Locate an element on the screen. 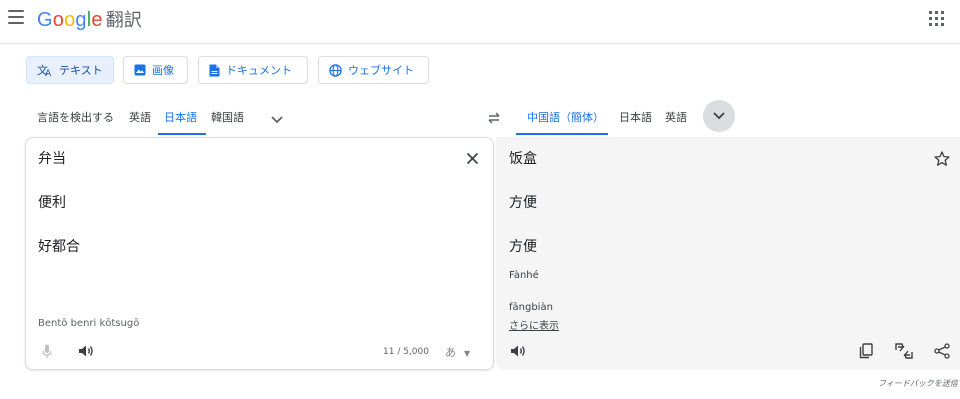 This screenshot has height=399, width=960. mode-website-label: ウェブサイト is located at coordinates (381, 70).